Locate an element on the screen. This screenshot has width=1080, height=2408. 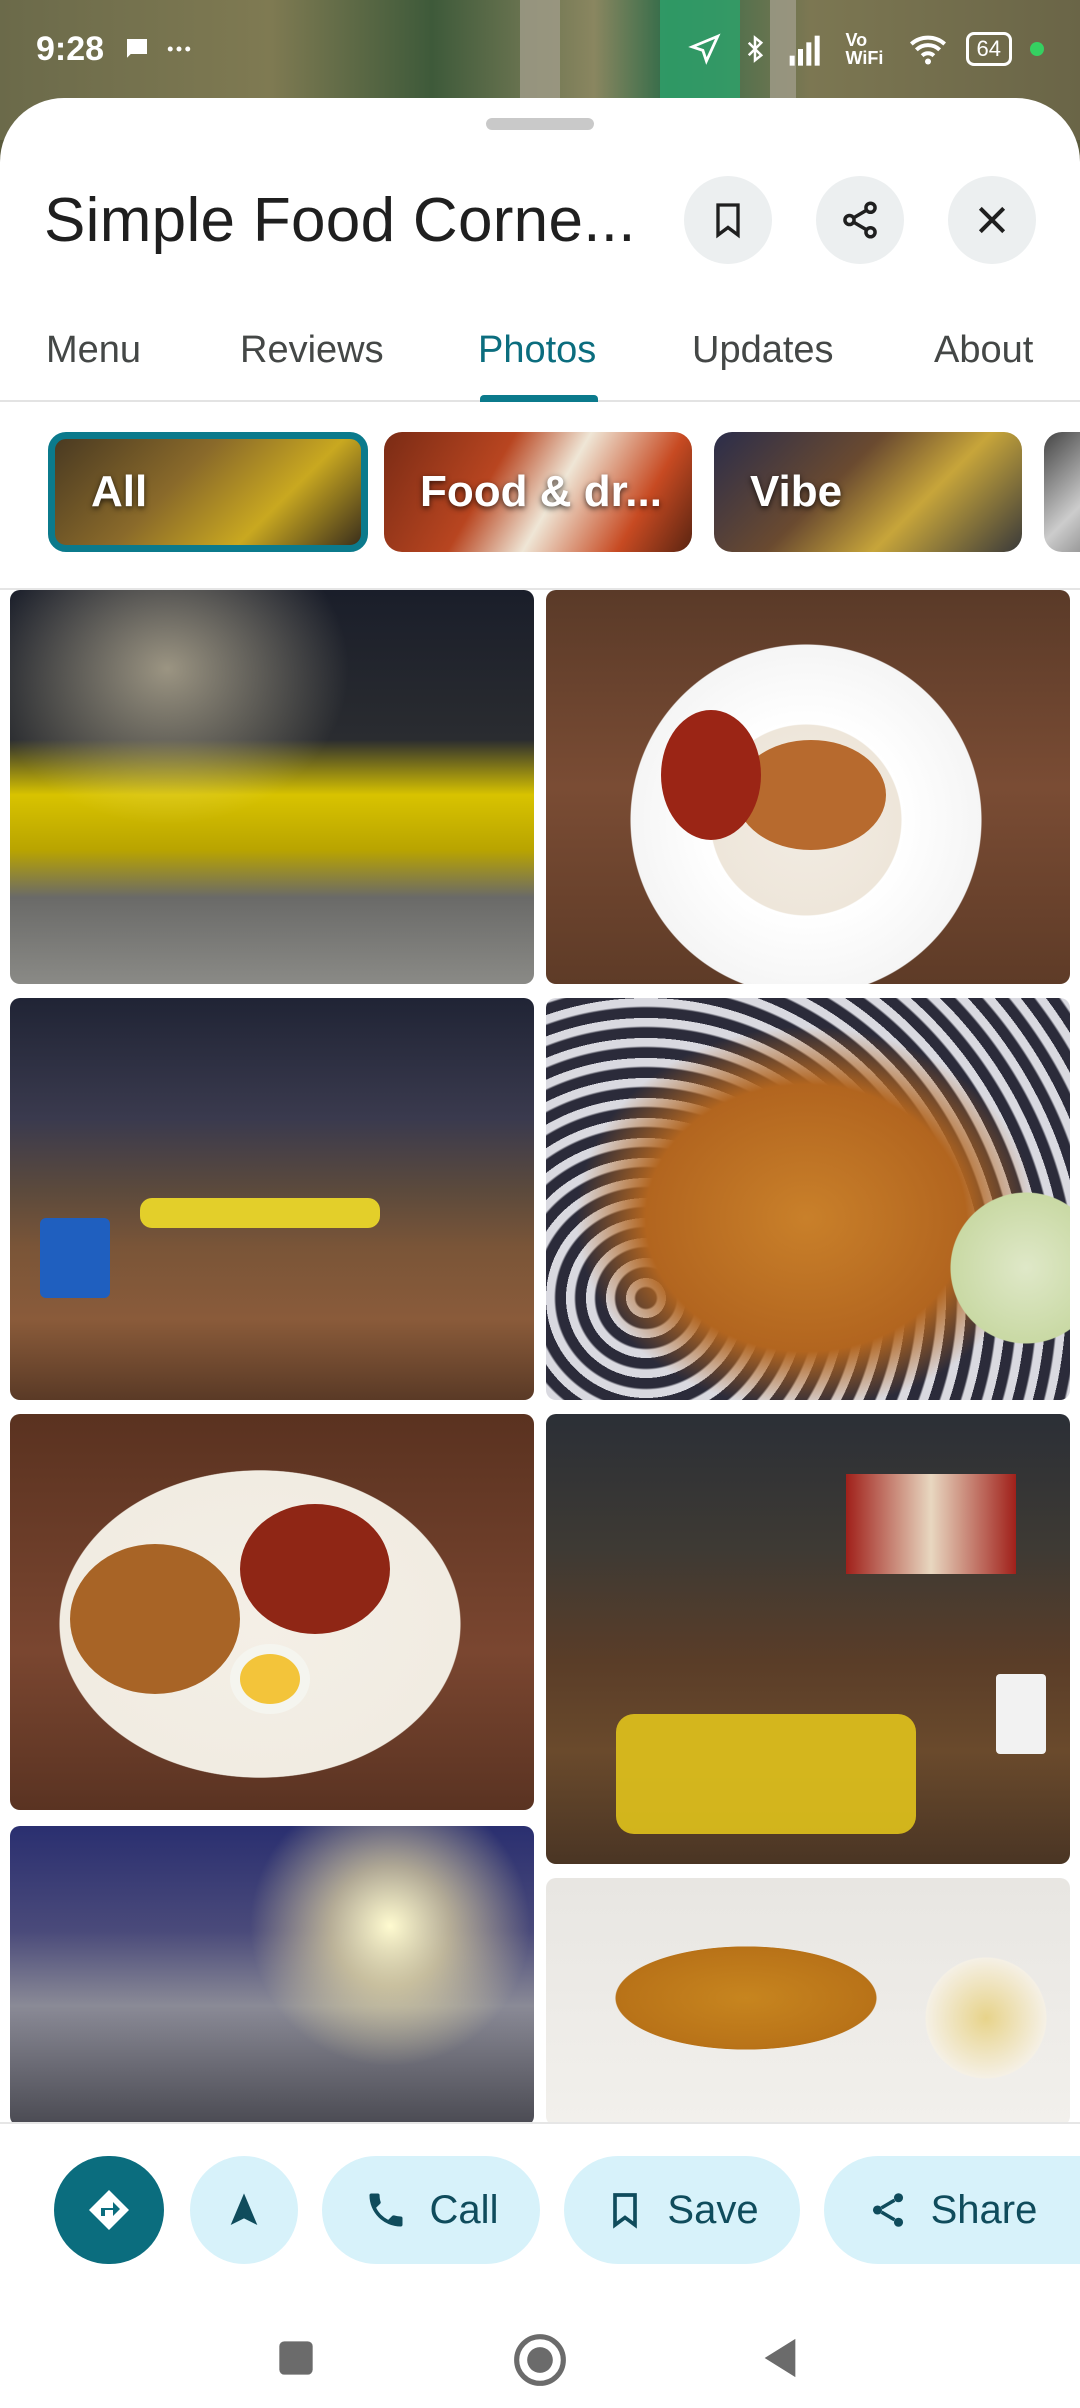
home-circle-icon is located at coordinates (540, 2360).